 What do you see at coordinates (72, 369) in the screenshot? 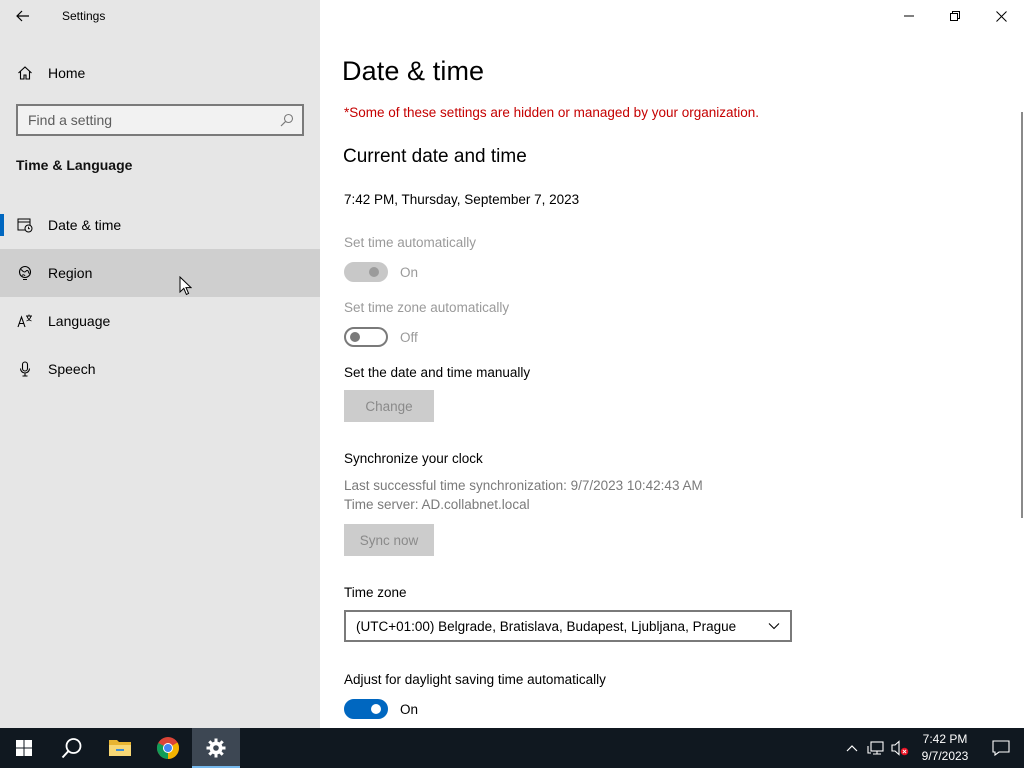
I see `sidebar-item-label: Speech` at bounding box center [72, 369].